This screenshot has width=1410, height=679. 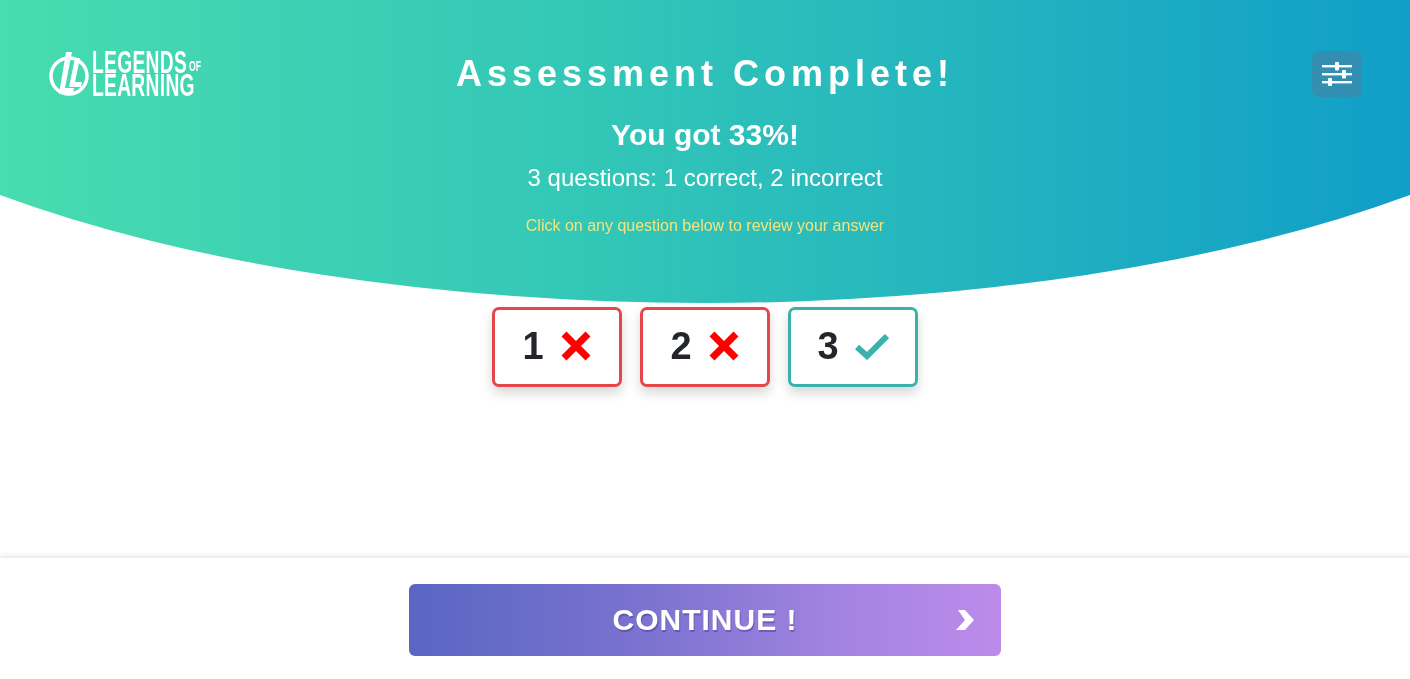 I want to click on settings-icon, so click(x=1337, y=74).